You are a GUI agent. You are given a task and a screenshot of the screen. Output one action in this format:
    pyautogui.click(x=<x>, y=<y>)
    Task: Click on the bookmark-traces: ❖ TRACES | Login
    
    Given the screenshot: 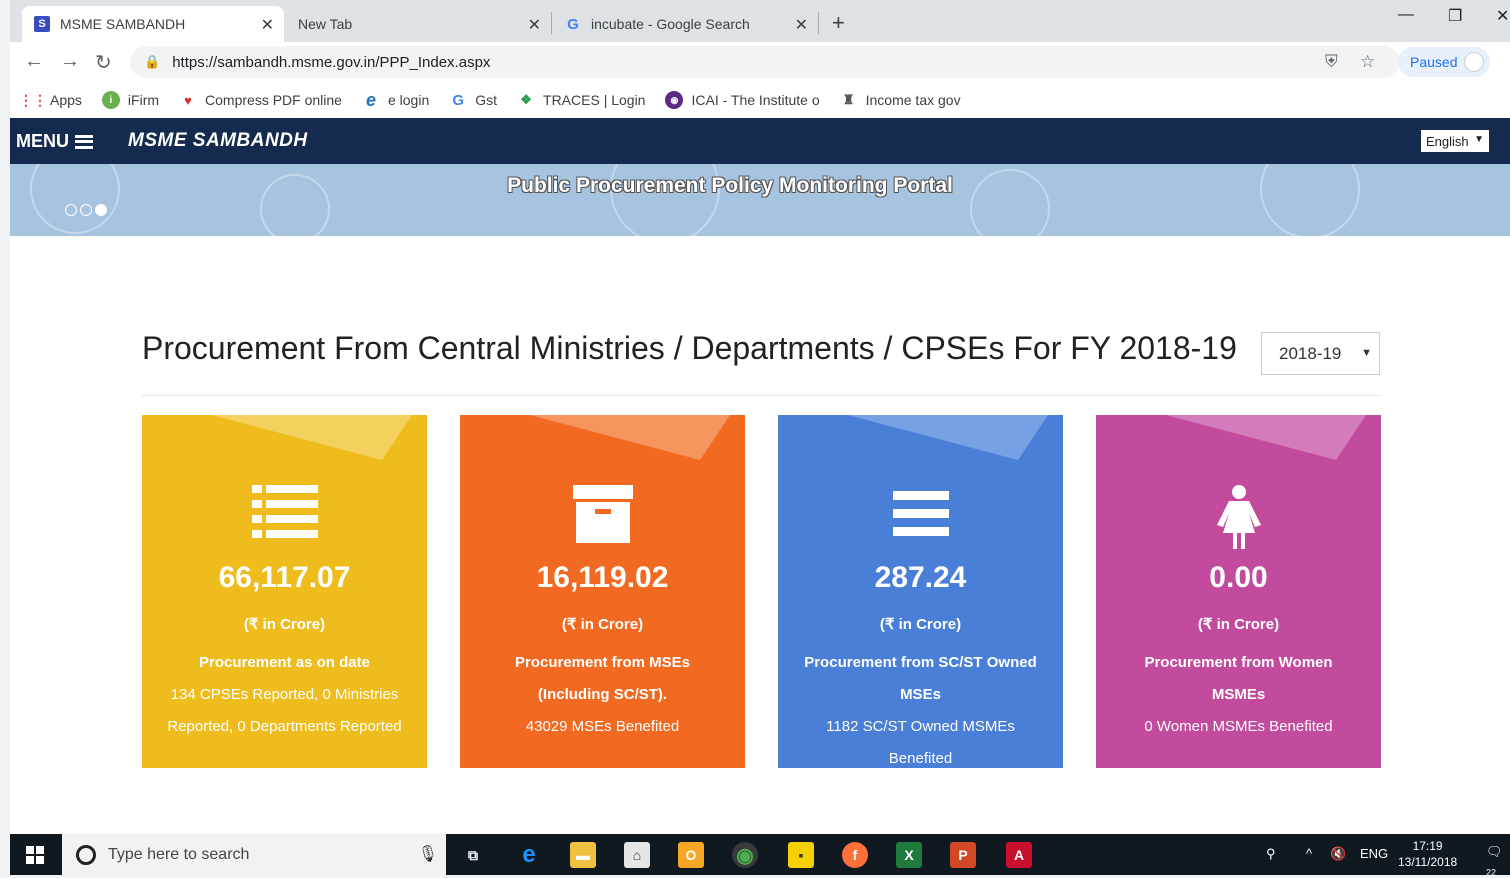 What is the action you would take?
    pyautogui.click(x=581, y=100)
    